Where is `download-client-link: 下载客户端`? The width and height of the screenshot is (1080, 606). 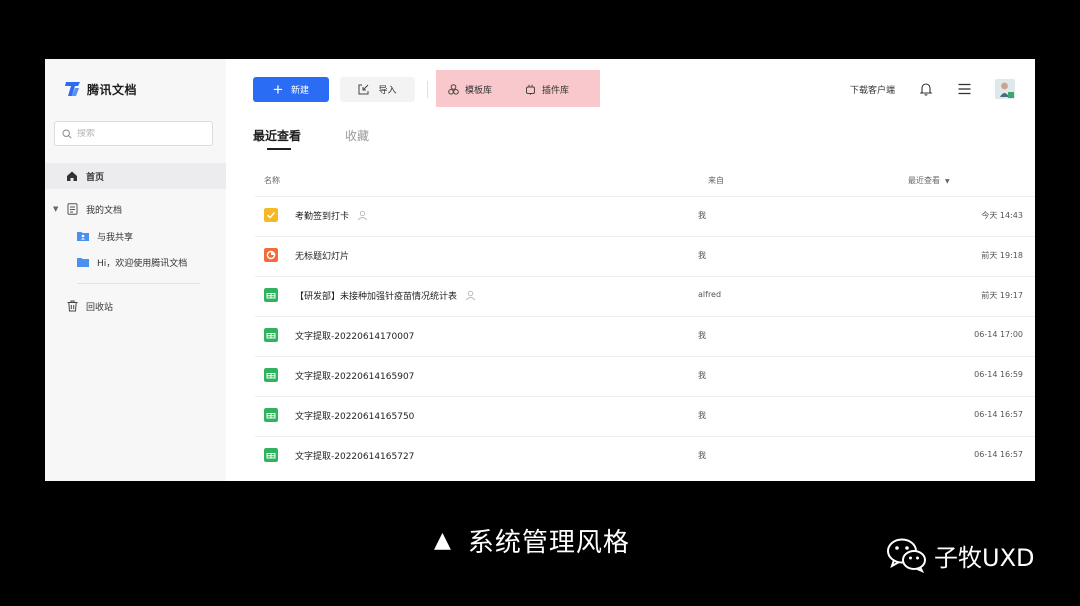
download-client-link: 下载客户端 is located at coordinates (872, 89).